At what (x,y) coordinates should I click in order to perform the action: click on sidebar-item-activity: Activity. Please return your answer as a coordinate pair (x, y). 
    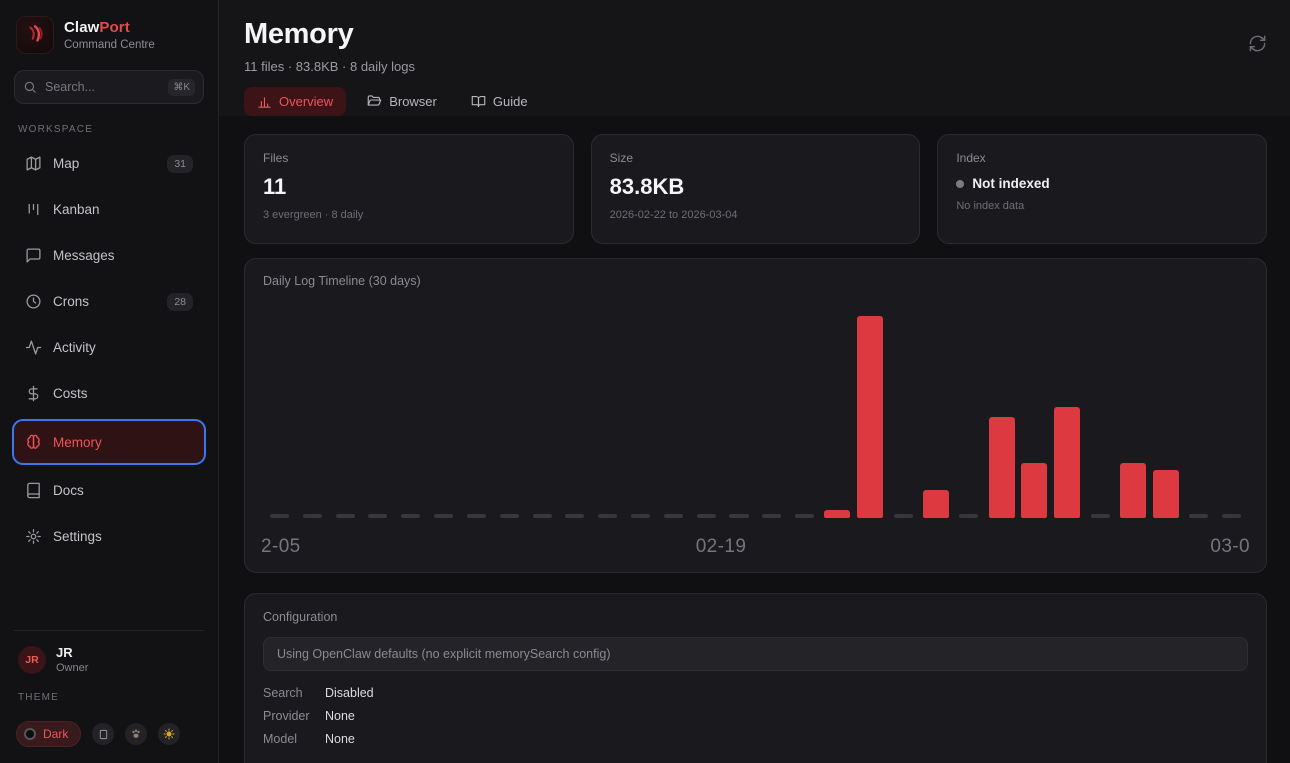
    Looking at the image, I should click on (109, 347).